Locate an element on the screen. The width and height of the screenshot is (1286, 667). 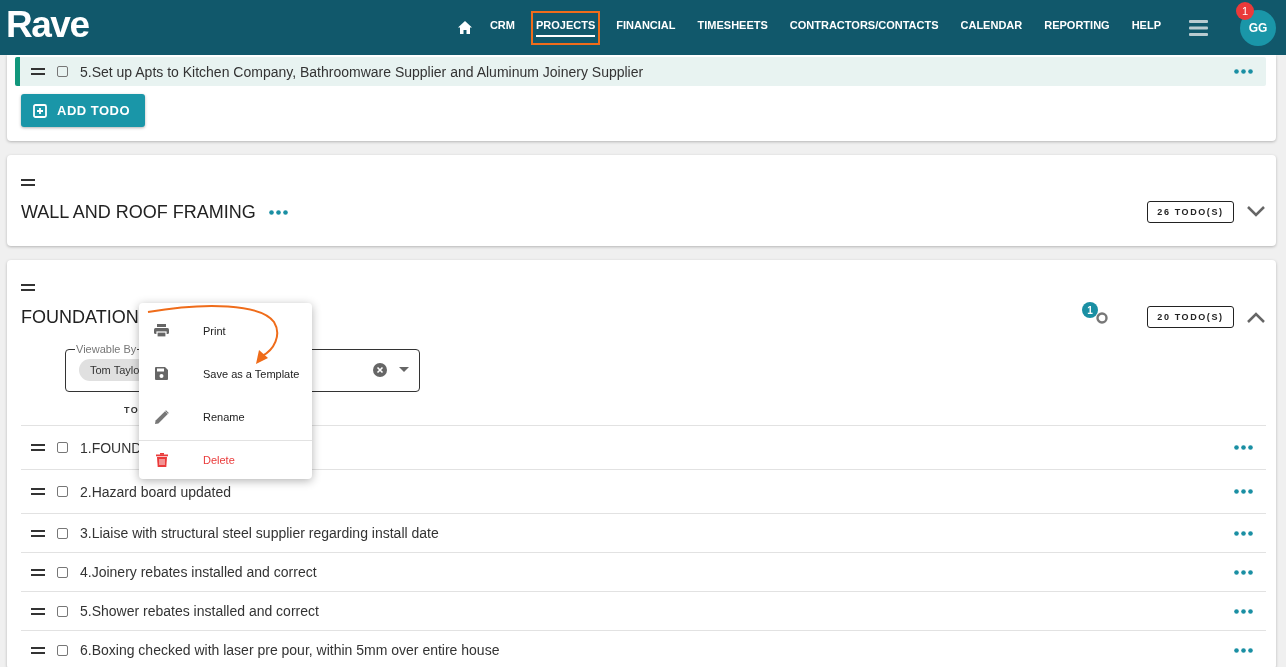
todo-text: 5.Shower rebates installed and correct is located at coordinates (199, 611).